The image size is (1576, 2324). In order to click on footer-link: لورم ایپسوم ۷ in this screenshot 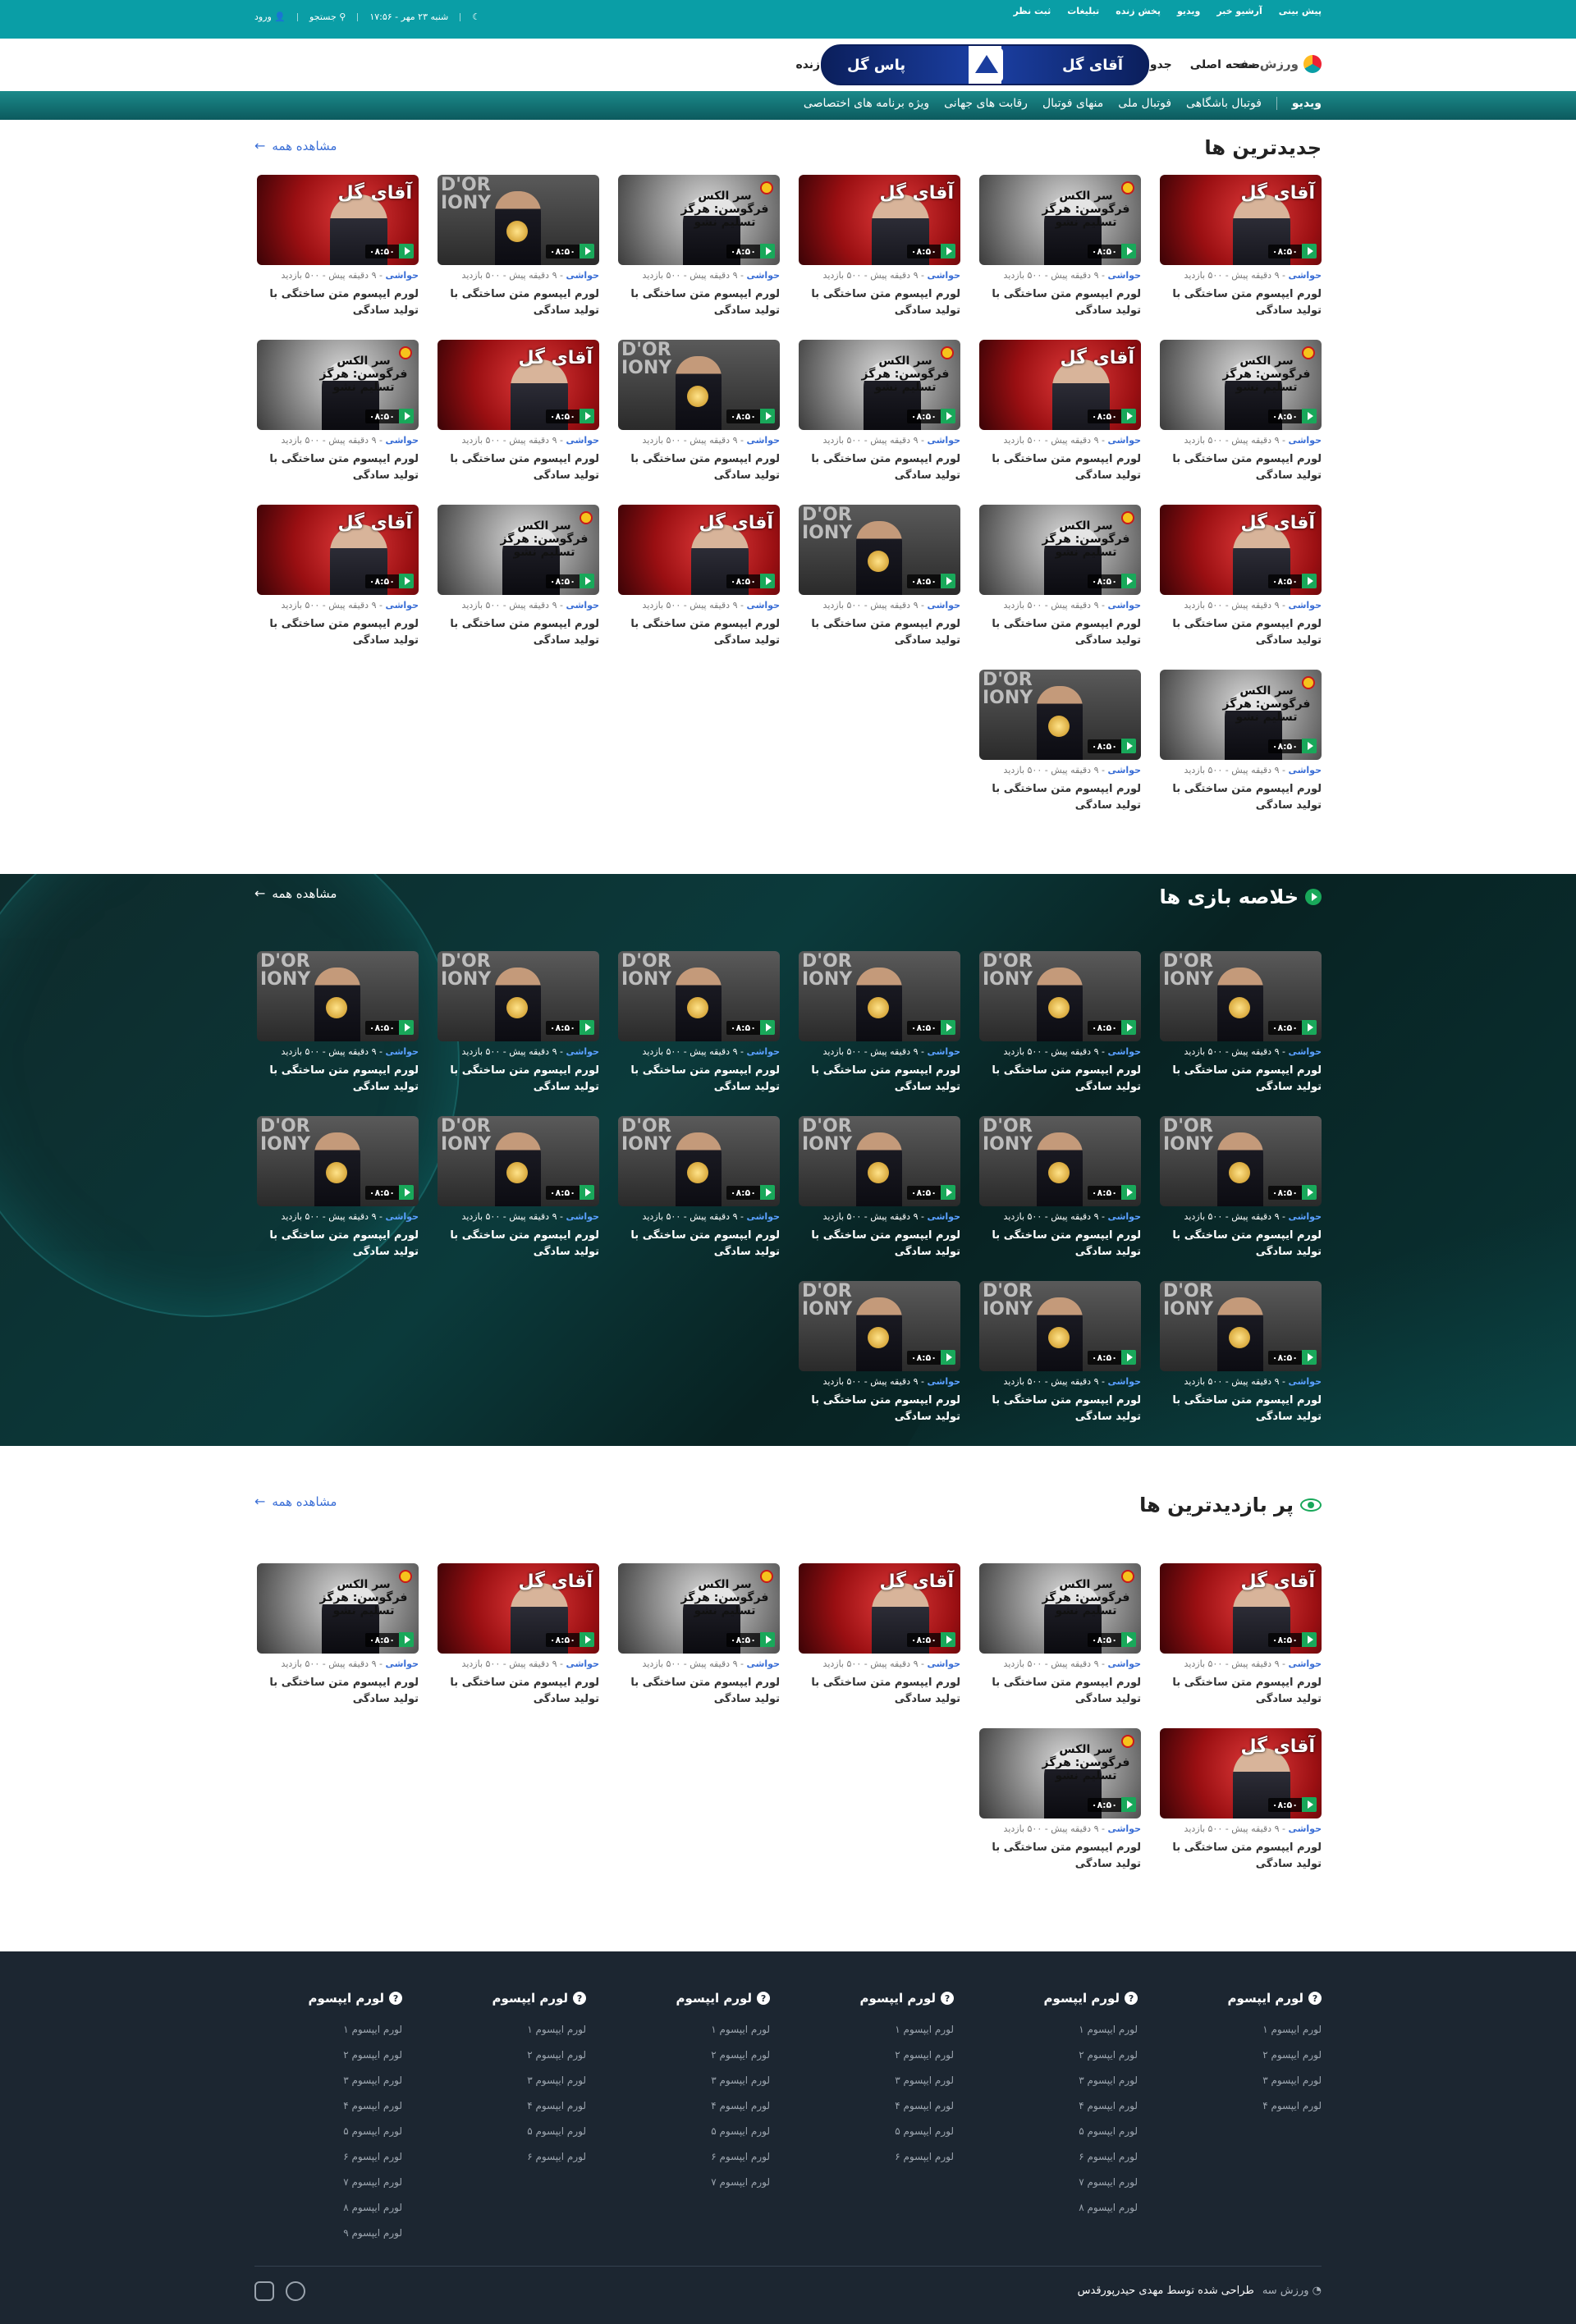, I will do `click(328, 2182)`.